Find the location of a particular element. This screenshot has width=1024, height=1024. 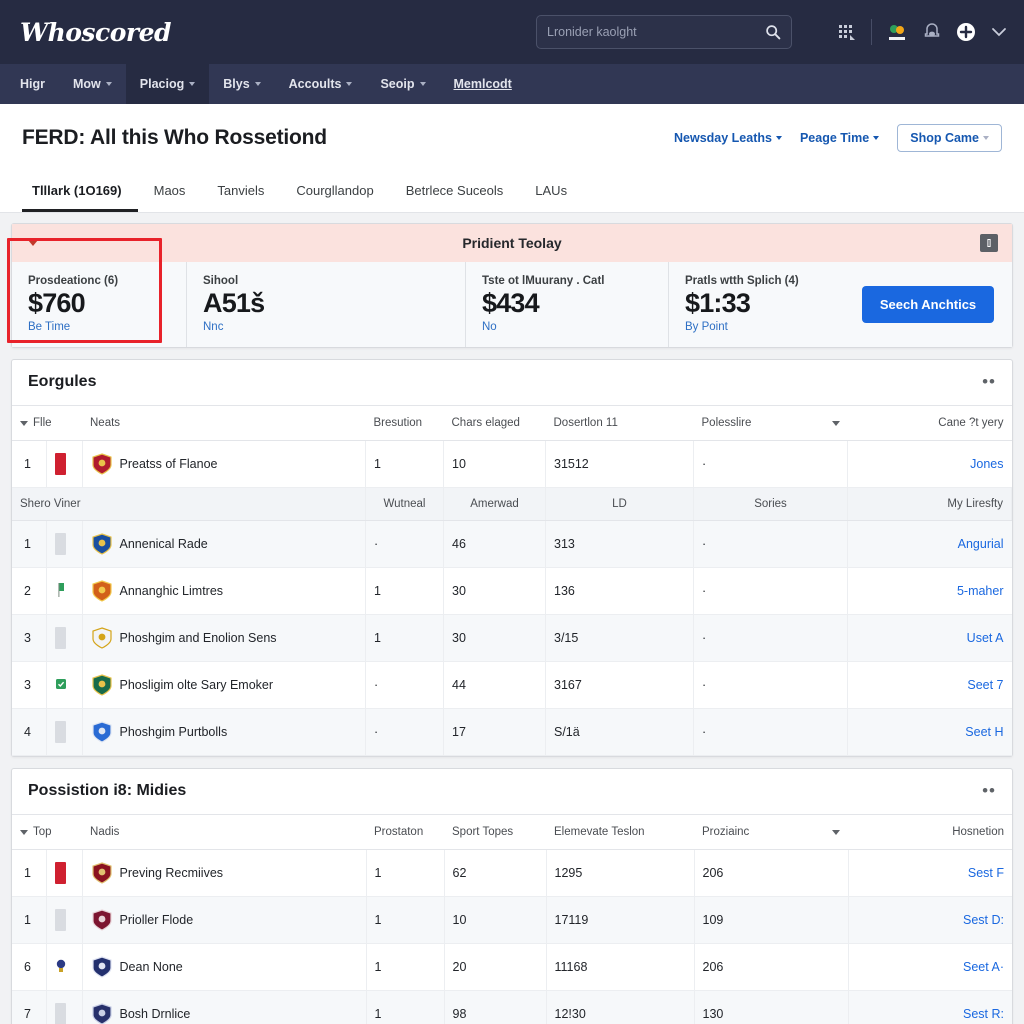

table-row: 7 Bosh Drnlice 1 98 12!30 130 Sest R: is located at coordinates (512, 1007).